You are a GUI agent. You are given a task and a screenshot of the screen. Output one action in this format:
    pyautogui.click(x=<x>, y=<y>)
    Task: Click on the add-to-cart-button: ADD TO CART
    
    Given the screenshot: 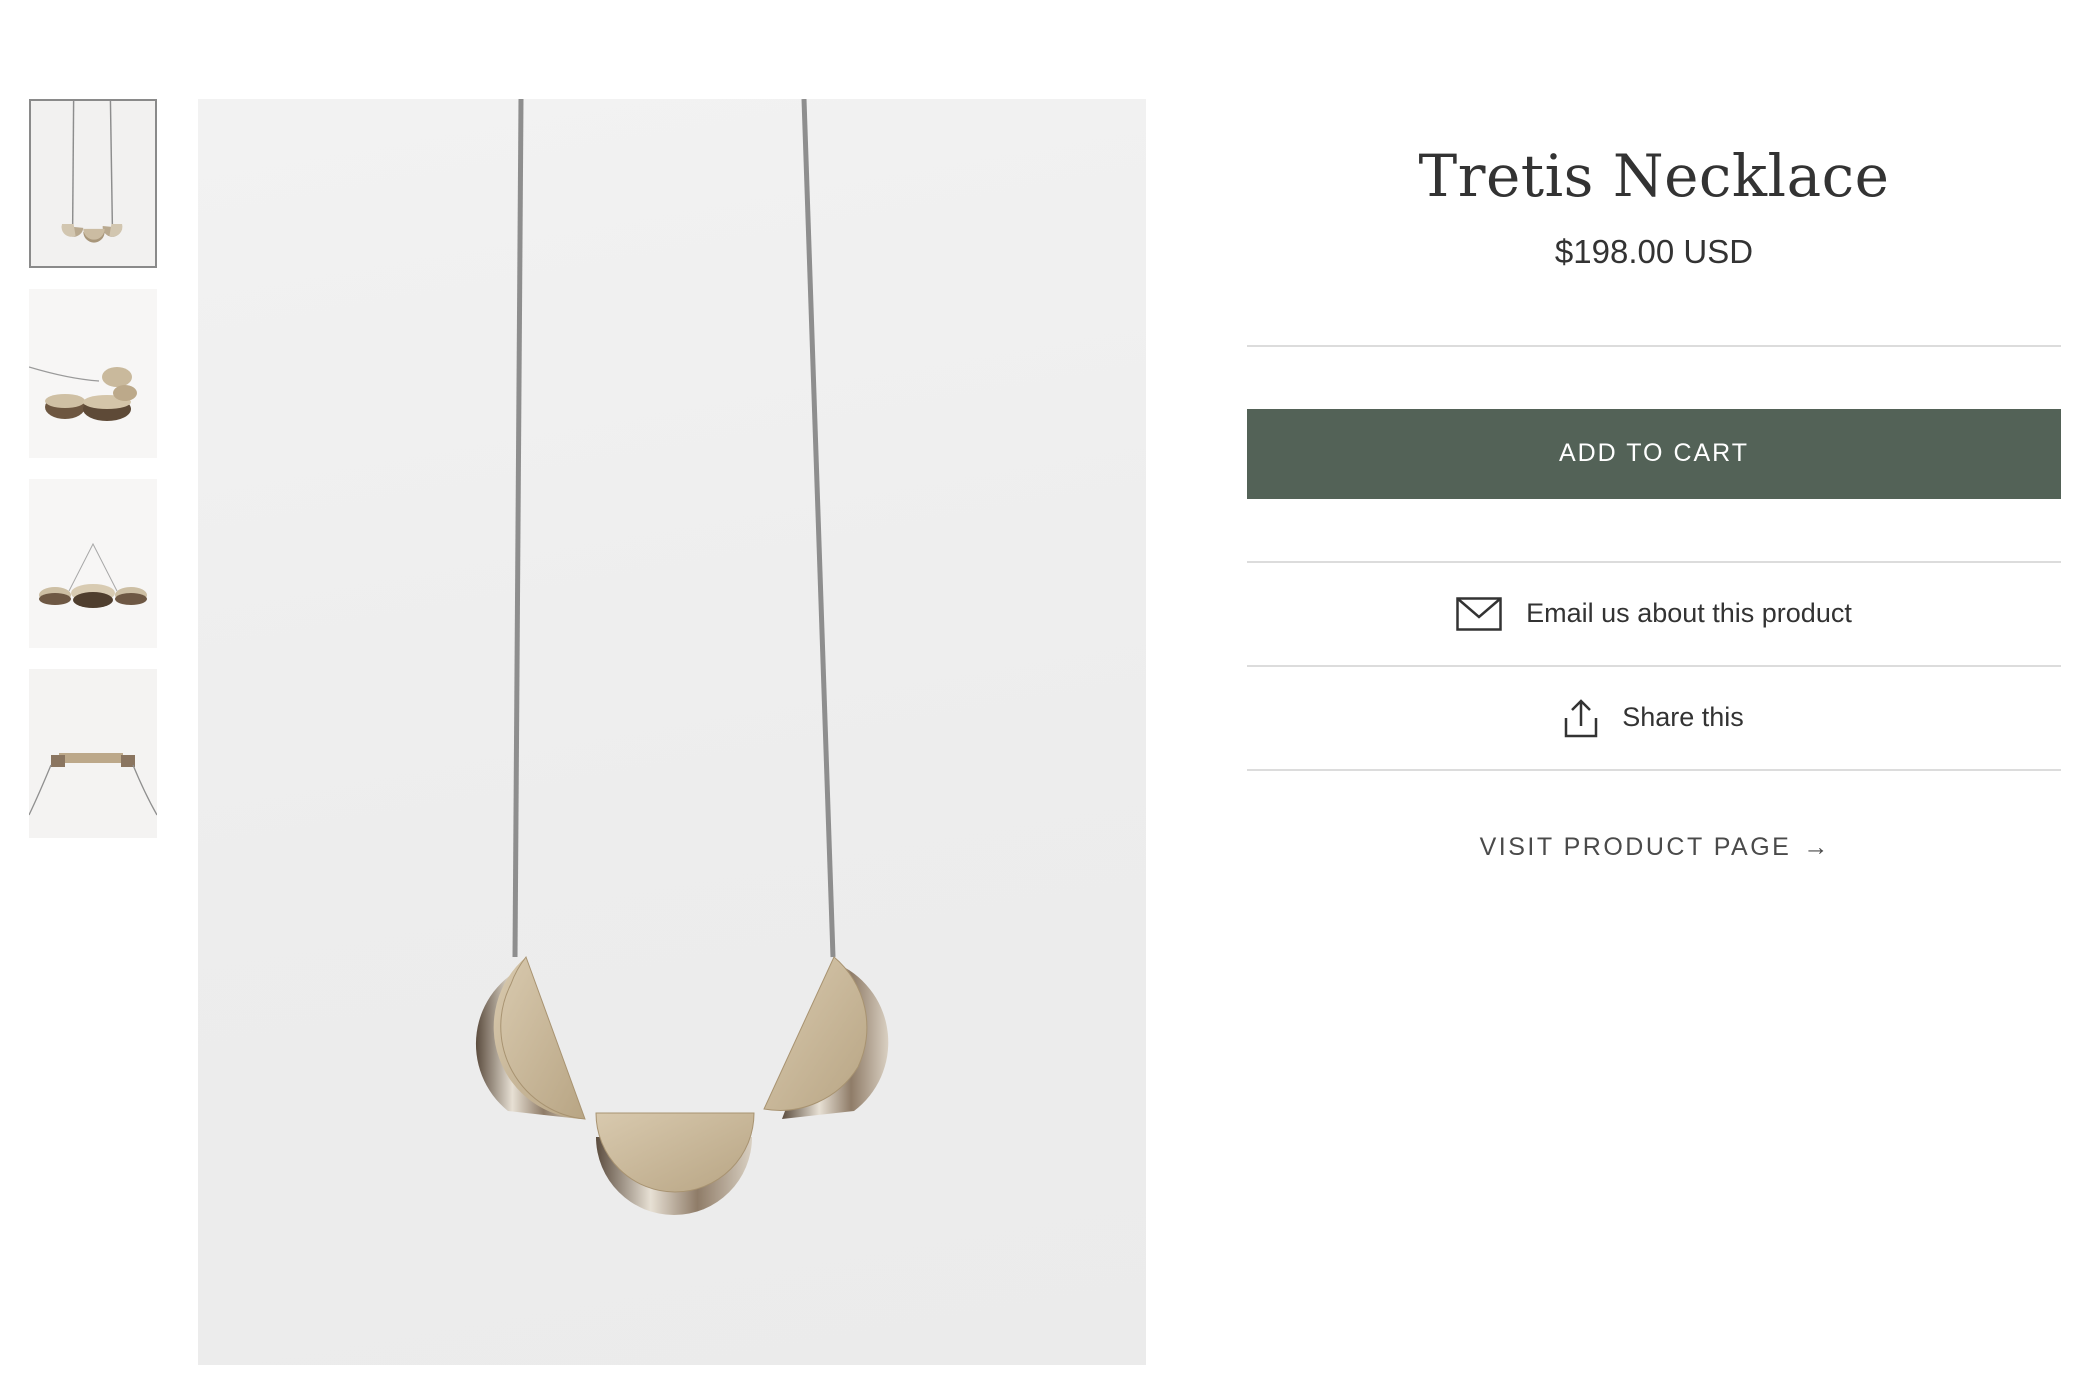 What is the action you would take?
    pyautogui.click(x=1654, y=453)
    